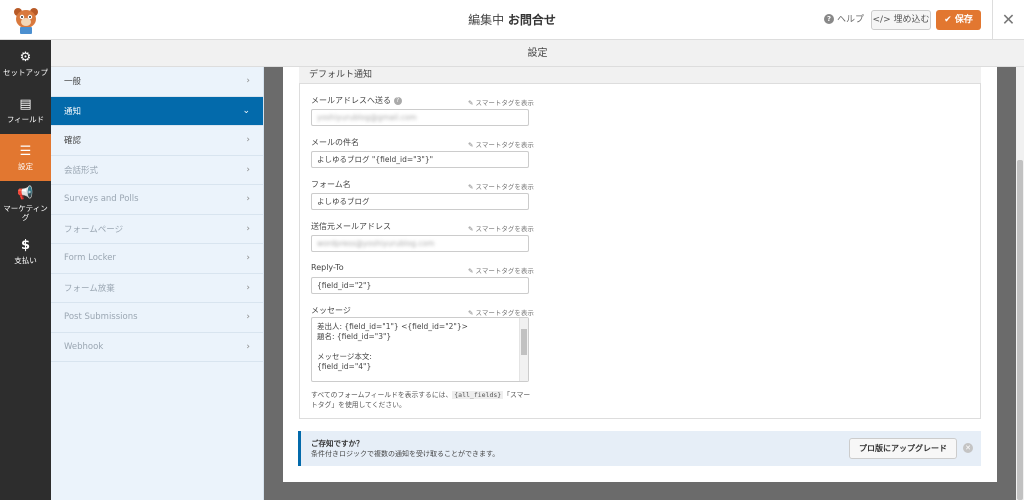 This screenshot has height=500, width=1024. Describe the element at coordinates (25, 245) in the screenshot. I see `dollar-icon: $` at that location.